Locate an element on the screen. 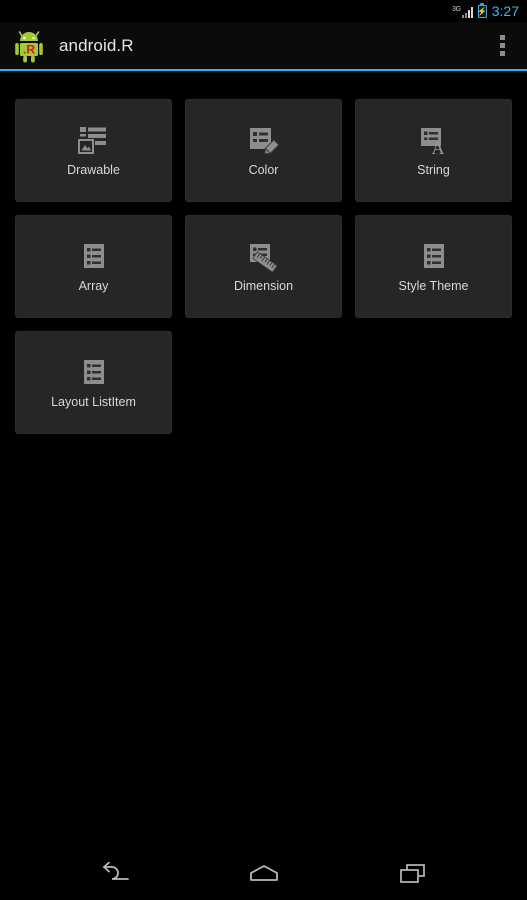 The image size is (527, 900). overflow-menu-icon is located at coordinates (502, 46).